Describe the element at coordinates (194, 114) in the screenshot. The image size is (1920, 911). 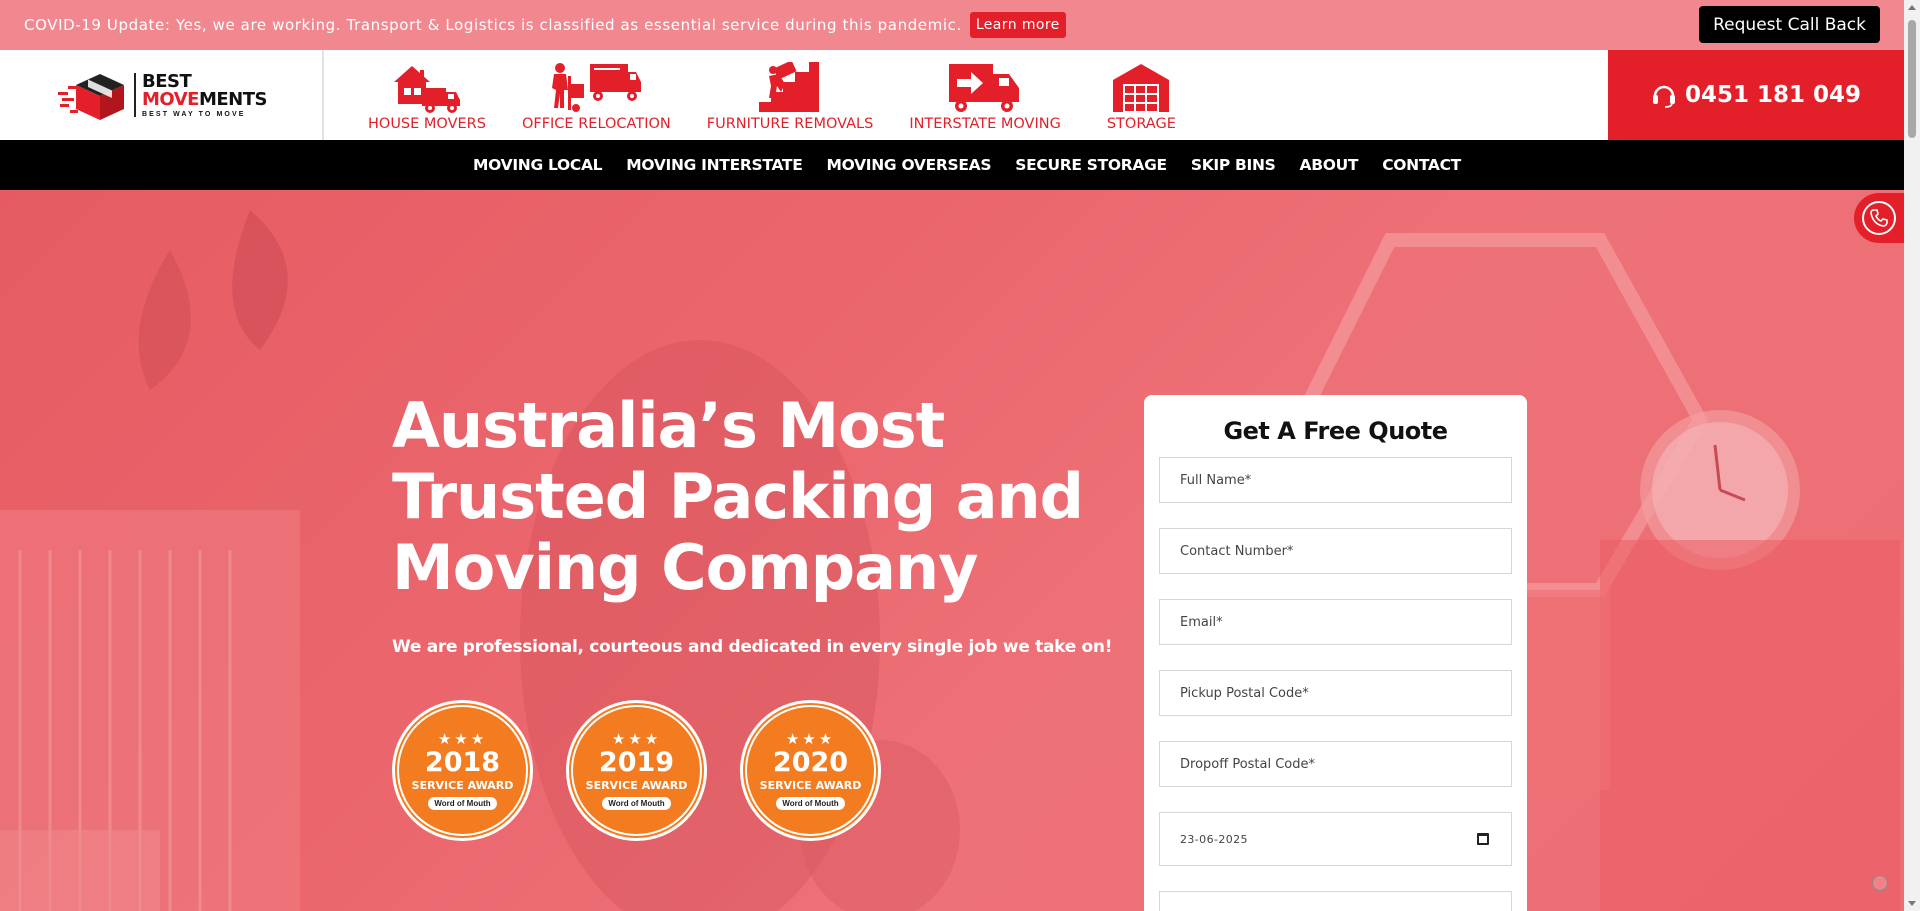
I see `logo-tagline: BEST WAY TO MOVE` at that location.